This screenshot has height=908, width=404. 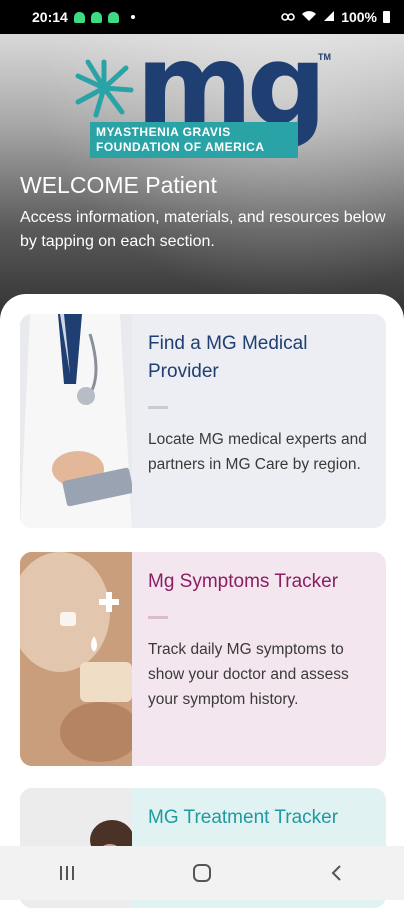 What do you see at coordinates (324, 57) in the screenshot?
I see `logo-trademark: TM` at bounding box center [324, 57].